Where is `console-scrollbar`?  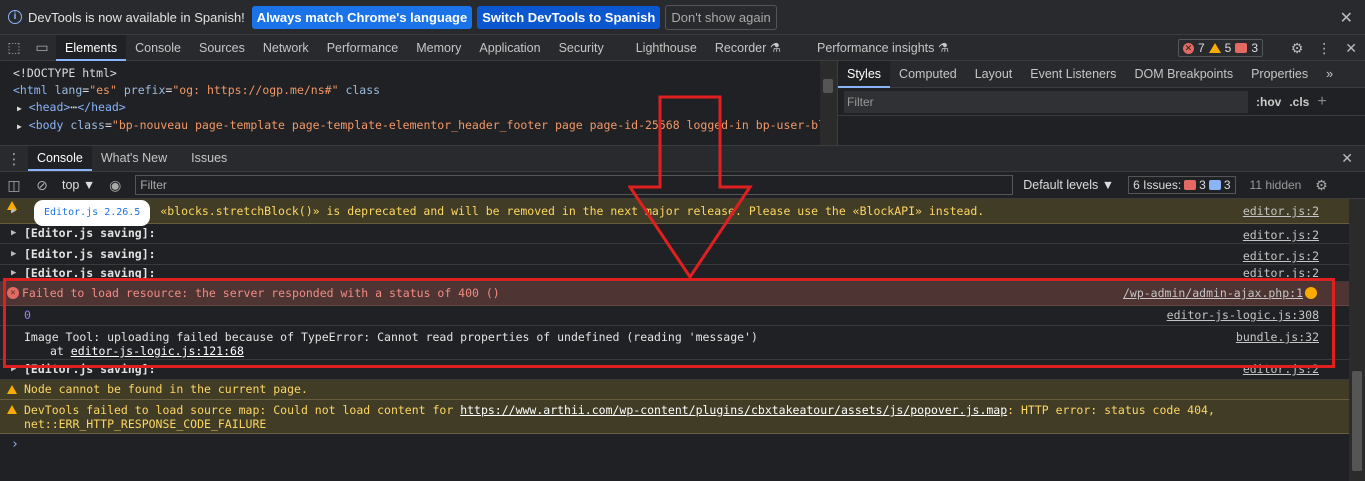 console-scrollbar is located at coordinates (1357, 340).